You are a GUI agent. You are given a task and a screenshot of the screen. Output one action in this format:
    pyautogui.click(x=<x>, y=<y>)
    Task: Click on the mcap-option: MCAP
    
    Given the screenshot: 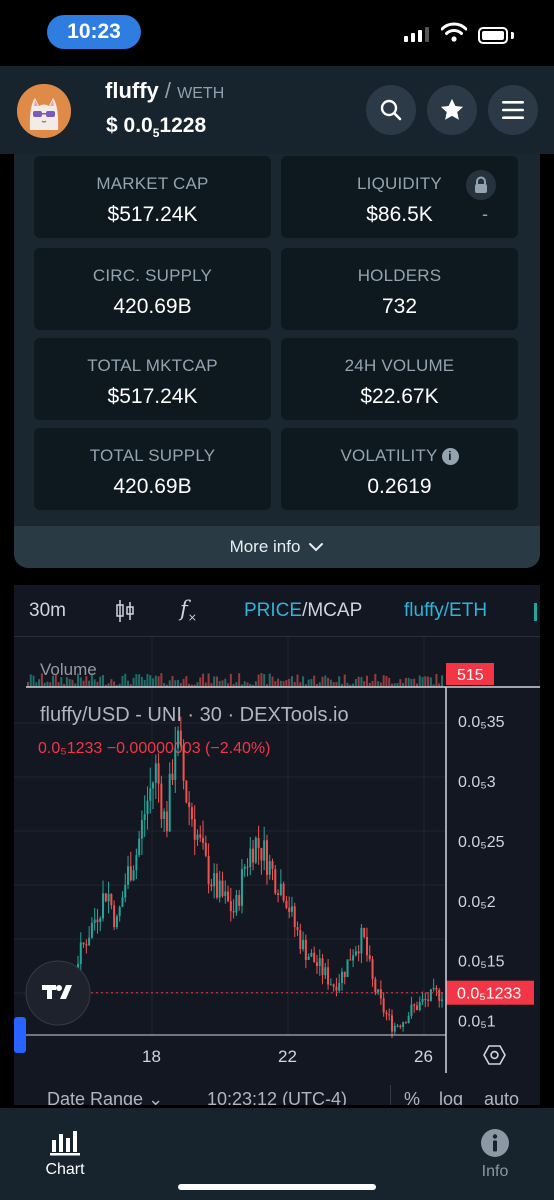 What is the action you would take?
    pyautogui.click(x=334, y=610)
    